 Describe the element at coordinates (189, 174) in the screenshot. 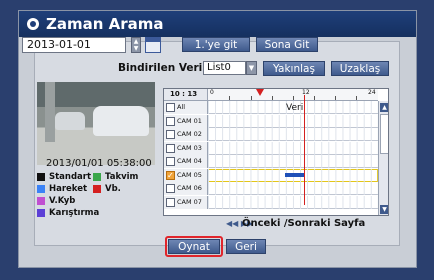

I see `camera-name: CAM 05` at that location.